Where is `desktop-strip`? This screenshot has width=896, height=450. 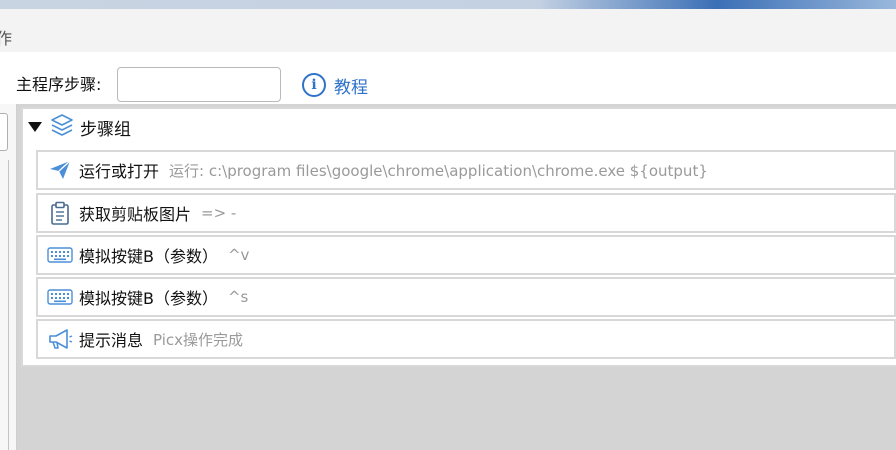
desktop-strip is located at coordinates (448, 4).